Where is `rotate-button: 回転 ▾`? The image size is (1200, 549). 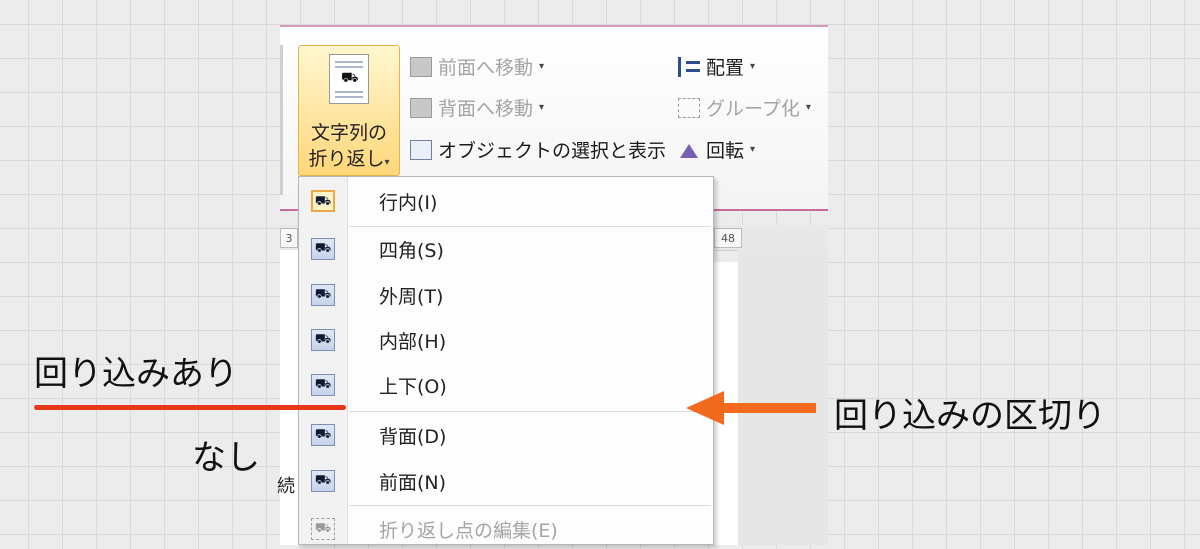
rotate-button: 回転 ▾ is located at coordinates (716, 149).